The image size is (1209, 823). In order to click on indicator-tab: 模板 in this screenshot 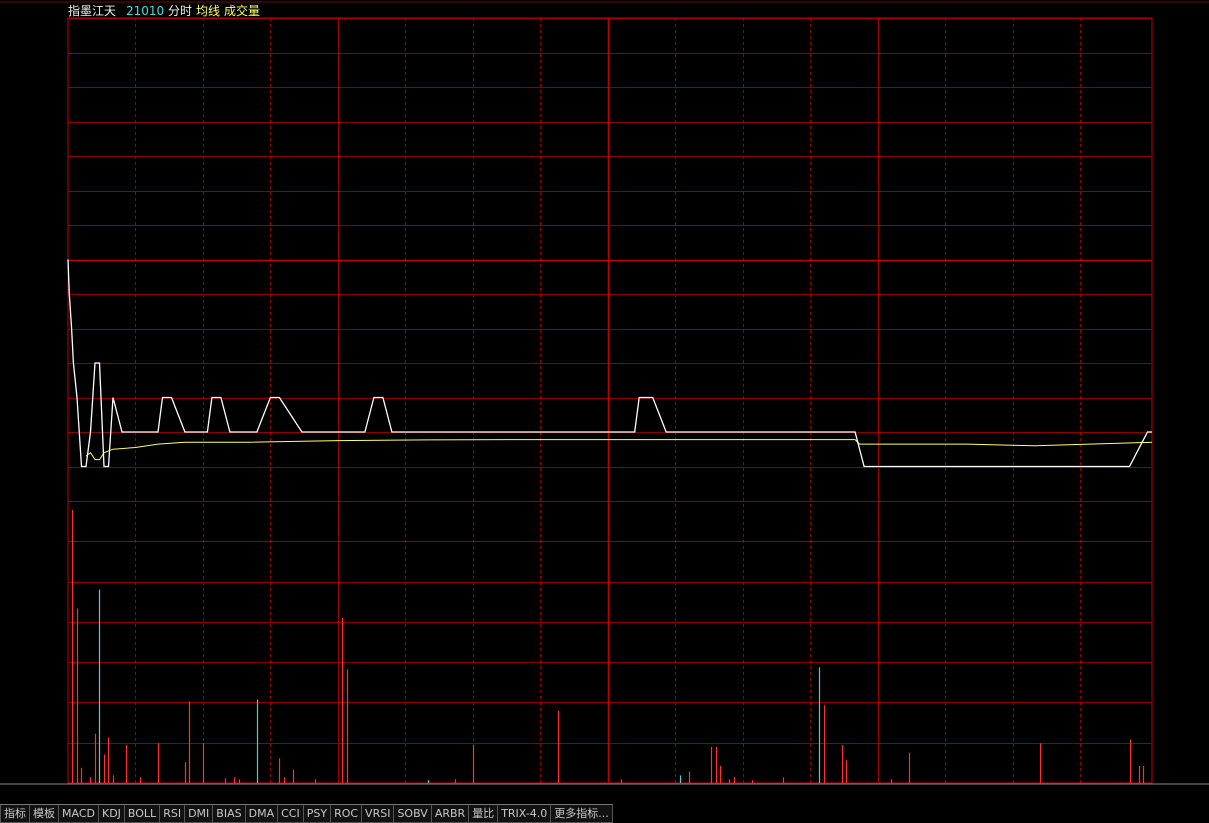, I will do `click(44, 813)`.